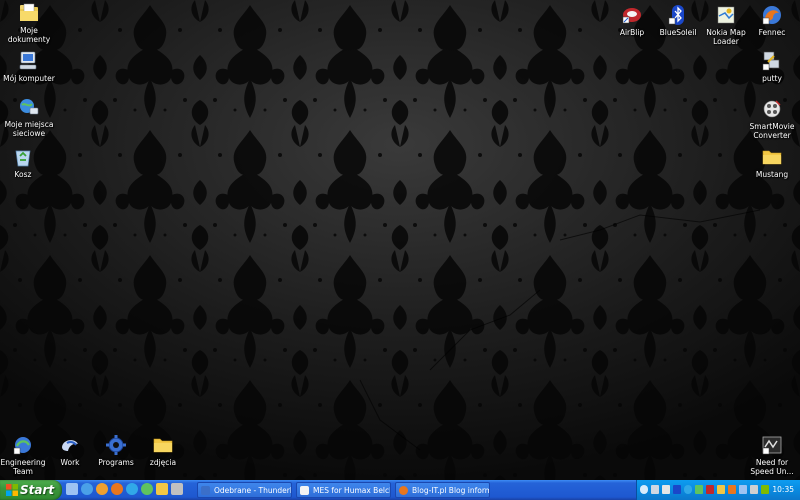 This screenshot has width=800, height=500. I want to click on recycle-bin-icon, so click(23, 158).